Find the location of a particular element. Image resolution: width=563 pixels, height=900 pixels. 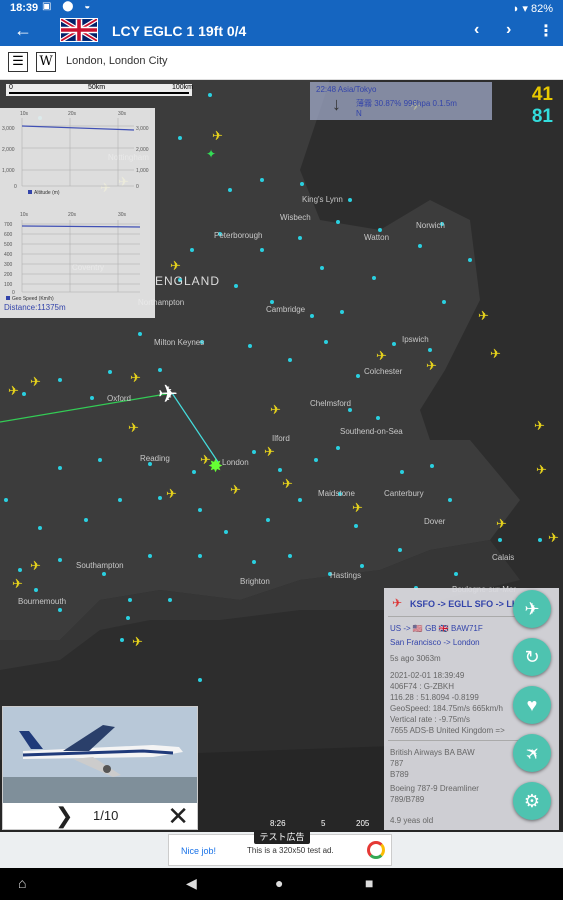

vertical-rate: Vertical rate : -9.75m/s is located at coordinates (430, 719).